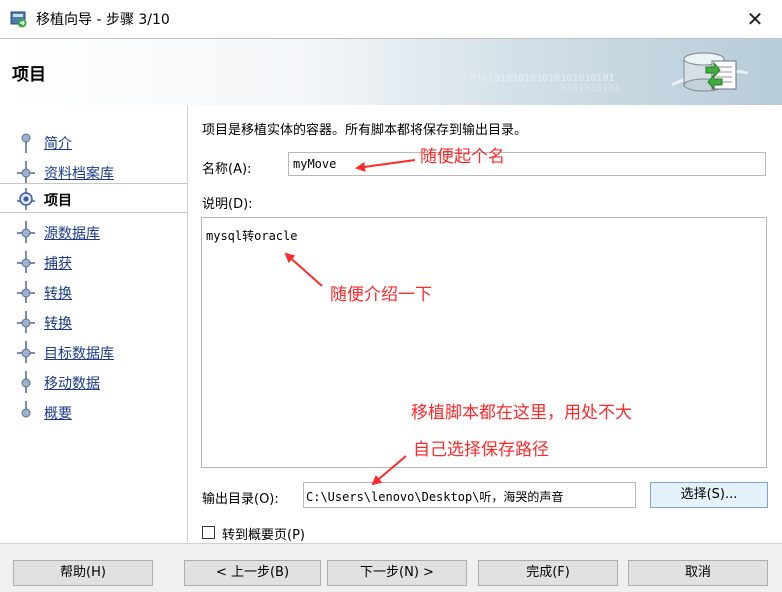 This screenshot has height=592, width=782. Describe the element at coordinates (26, 199) in the screenshot. I see `step-current-icon` at that location.